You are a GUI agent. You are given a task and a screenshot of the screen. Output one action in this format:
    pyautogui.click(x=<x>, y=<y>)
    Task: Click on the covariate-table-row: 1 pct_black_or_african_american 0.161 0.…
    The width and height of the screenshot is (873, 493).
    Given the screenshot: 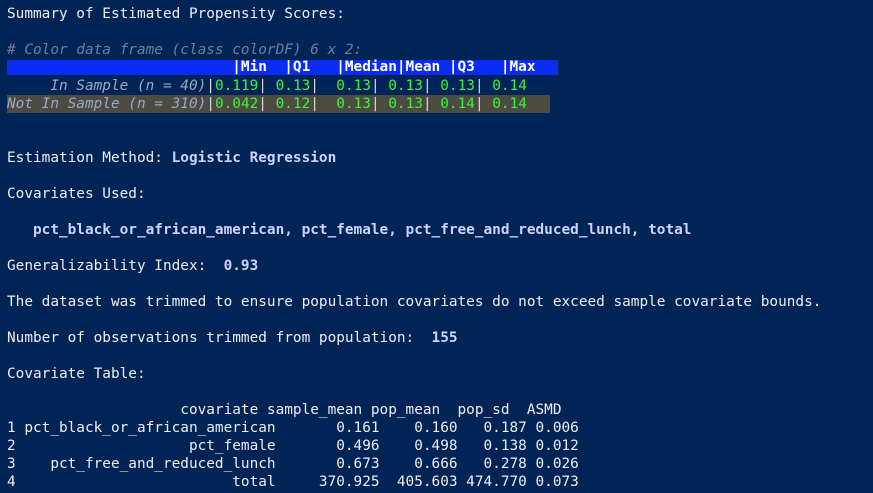 What is the action you would take?
    pyautogui.click(x=293, y=428)
    